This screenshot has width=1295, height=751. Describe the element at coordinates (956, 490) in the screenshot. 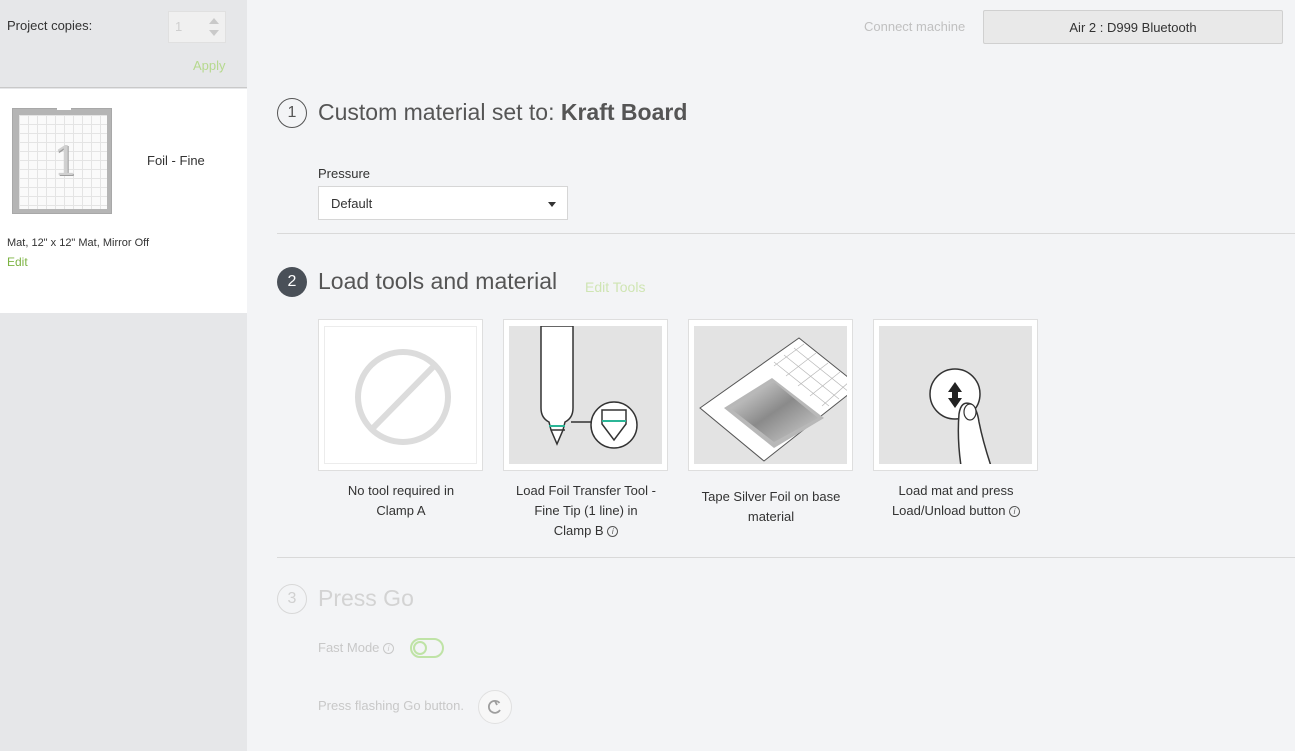

I see `caption-line: Load mat and press` at that location.